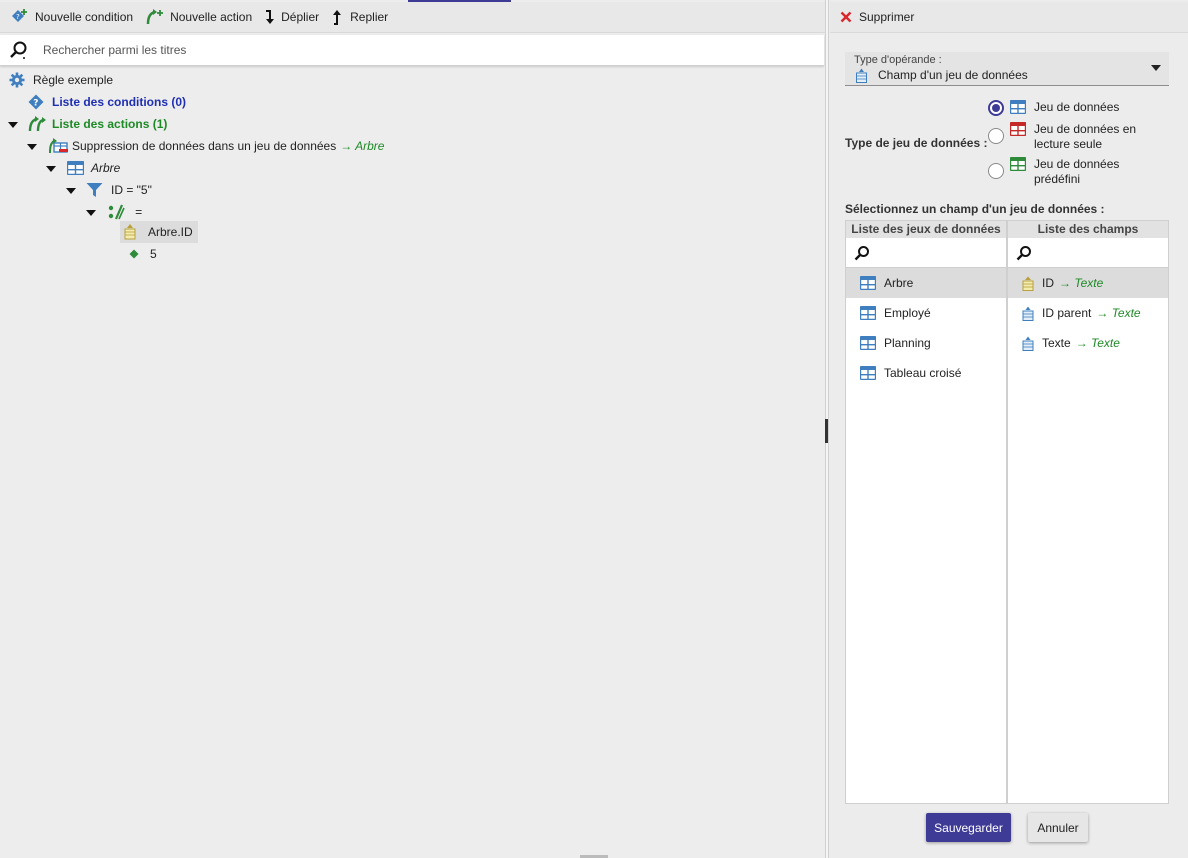 The image size is (1188, 858). Describe the element at coordinates (270, 17) in the screenshot. I see `expand-arrow-icon` at that location.